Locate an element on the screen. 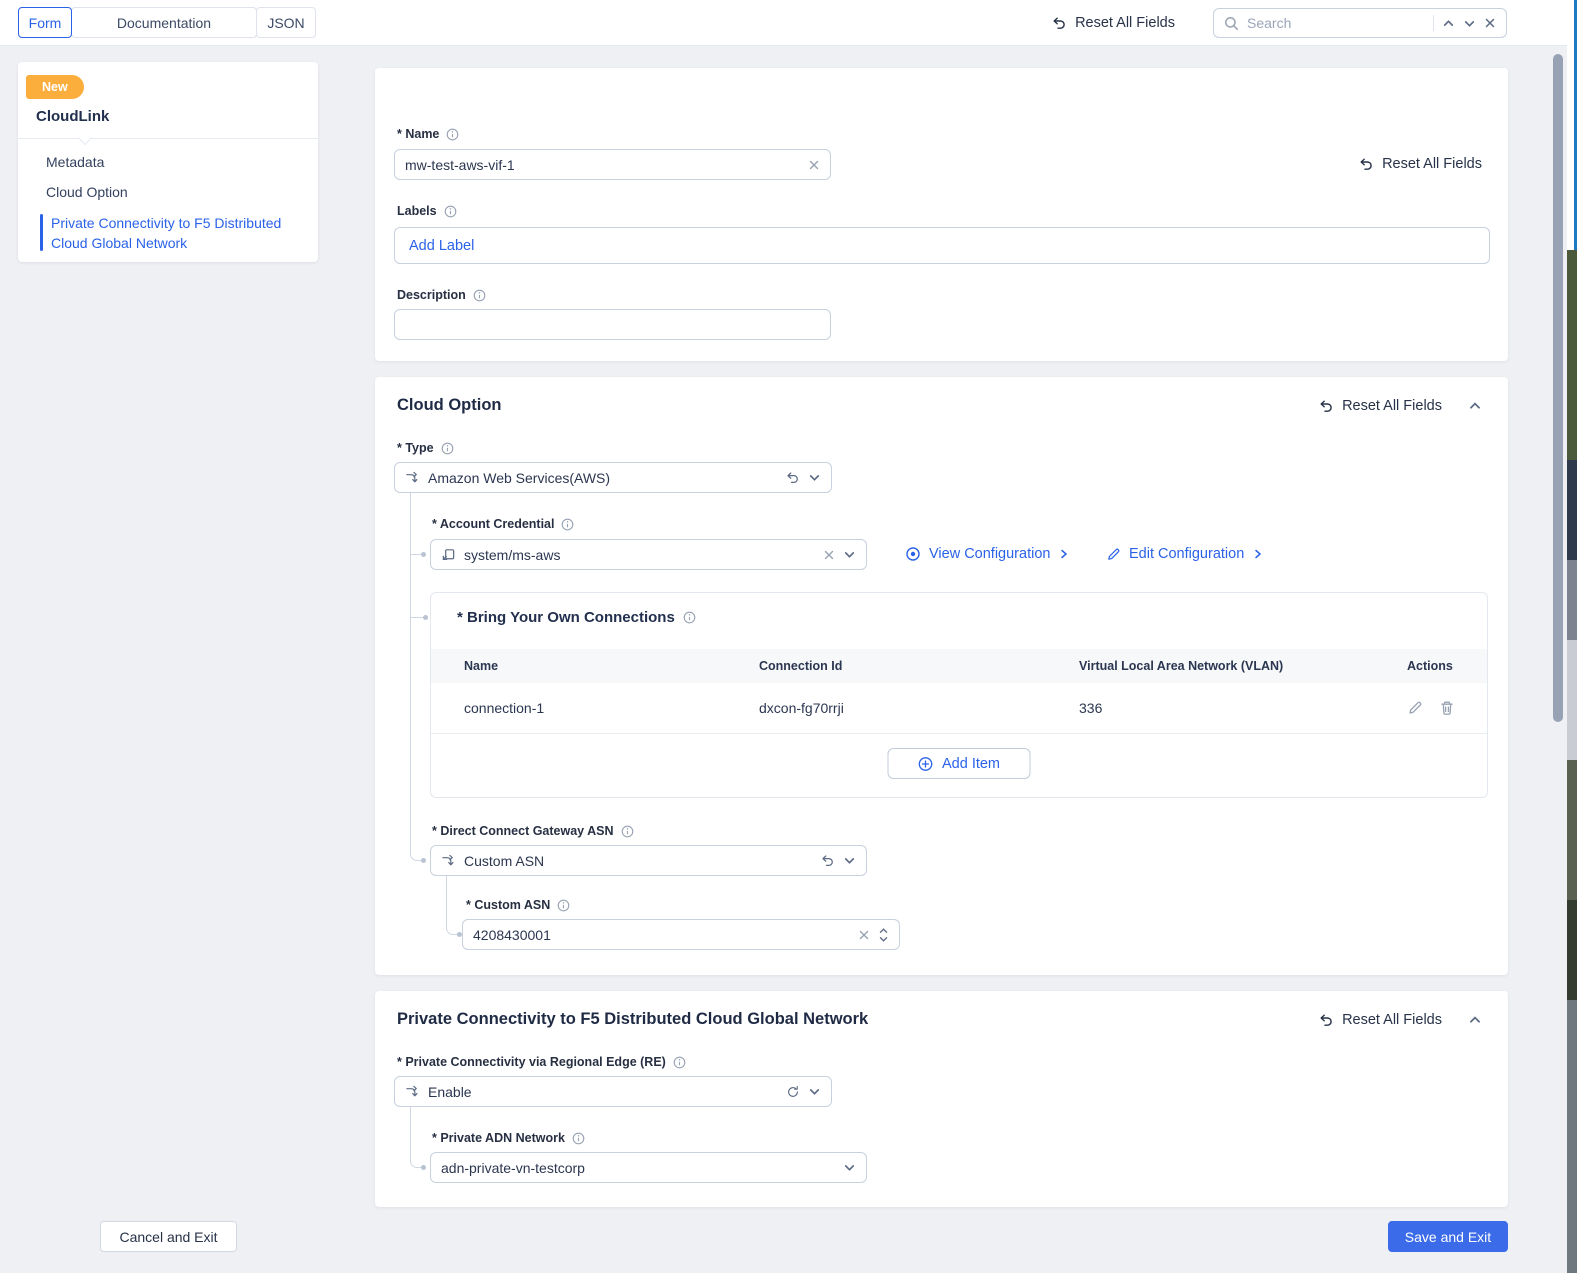 The width and height of the screenshot is (1577, 1273). search-input is located at coordinates (1336, 23).